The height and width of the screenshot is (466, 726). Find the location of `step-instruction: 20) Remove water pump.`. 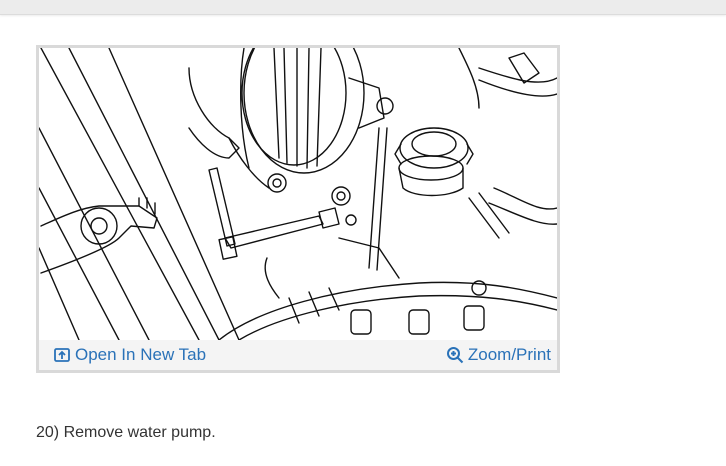

step-instruction: 20) Remove water pump. is located at coordinates (126, 432).